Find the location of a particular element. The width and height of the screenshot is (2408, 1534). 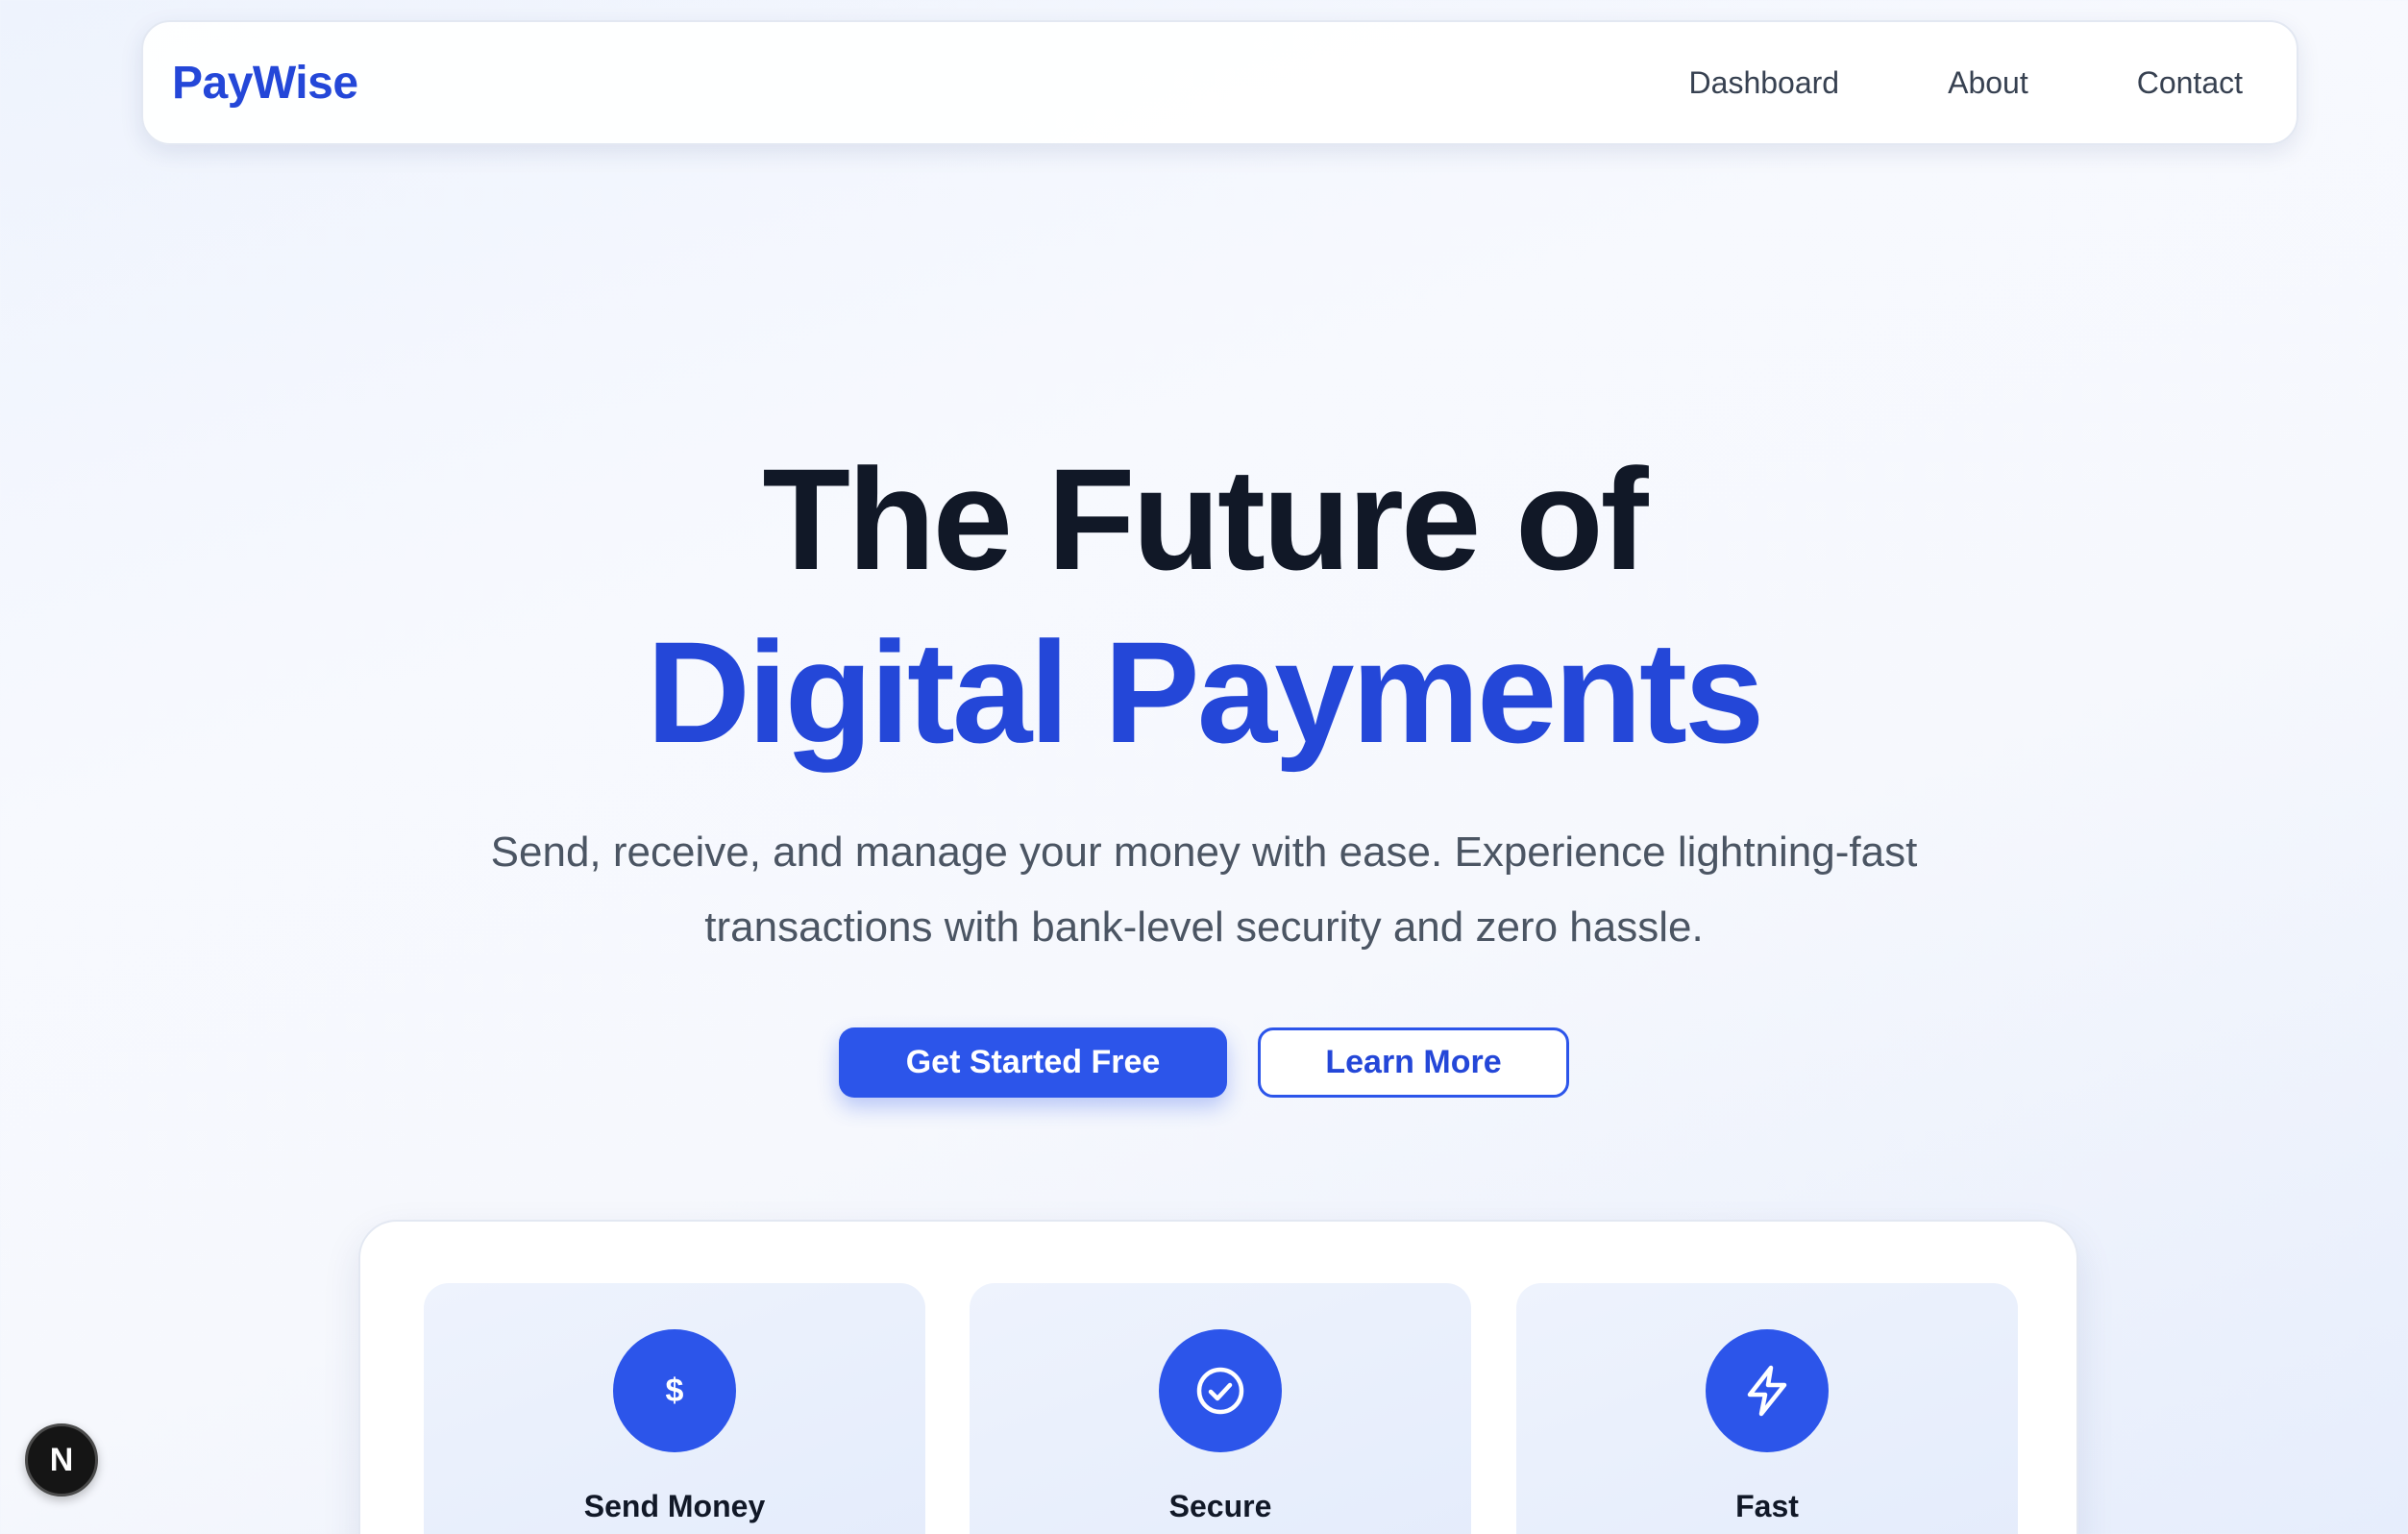

feature-title: Secure is located at coordinates (1220, 1506).